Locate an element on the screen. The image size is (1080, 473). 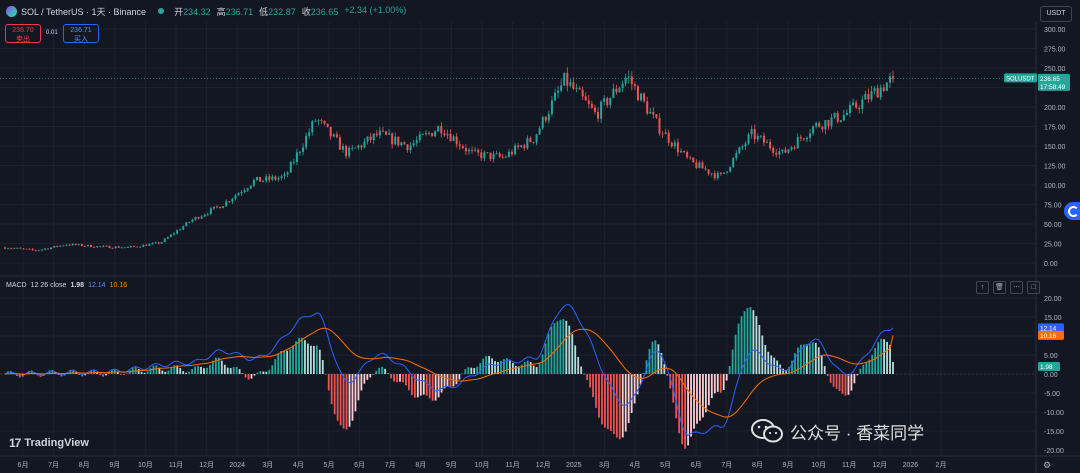
price-countdown-tag-text: 236.65 is located at coordinates (1050, 79).